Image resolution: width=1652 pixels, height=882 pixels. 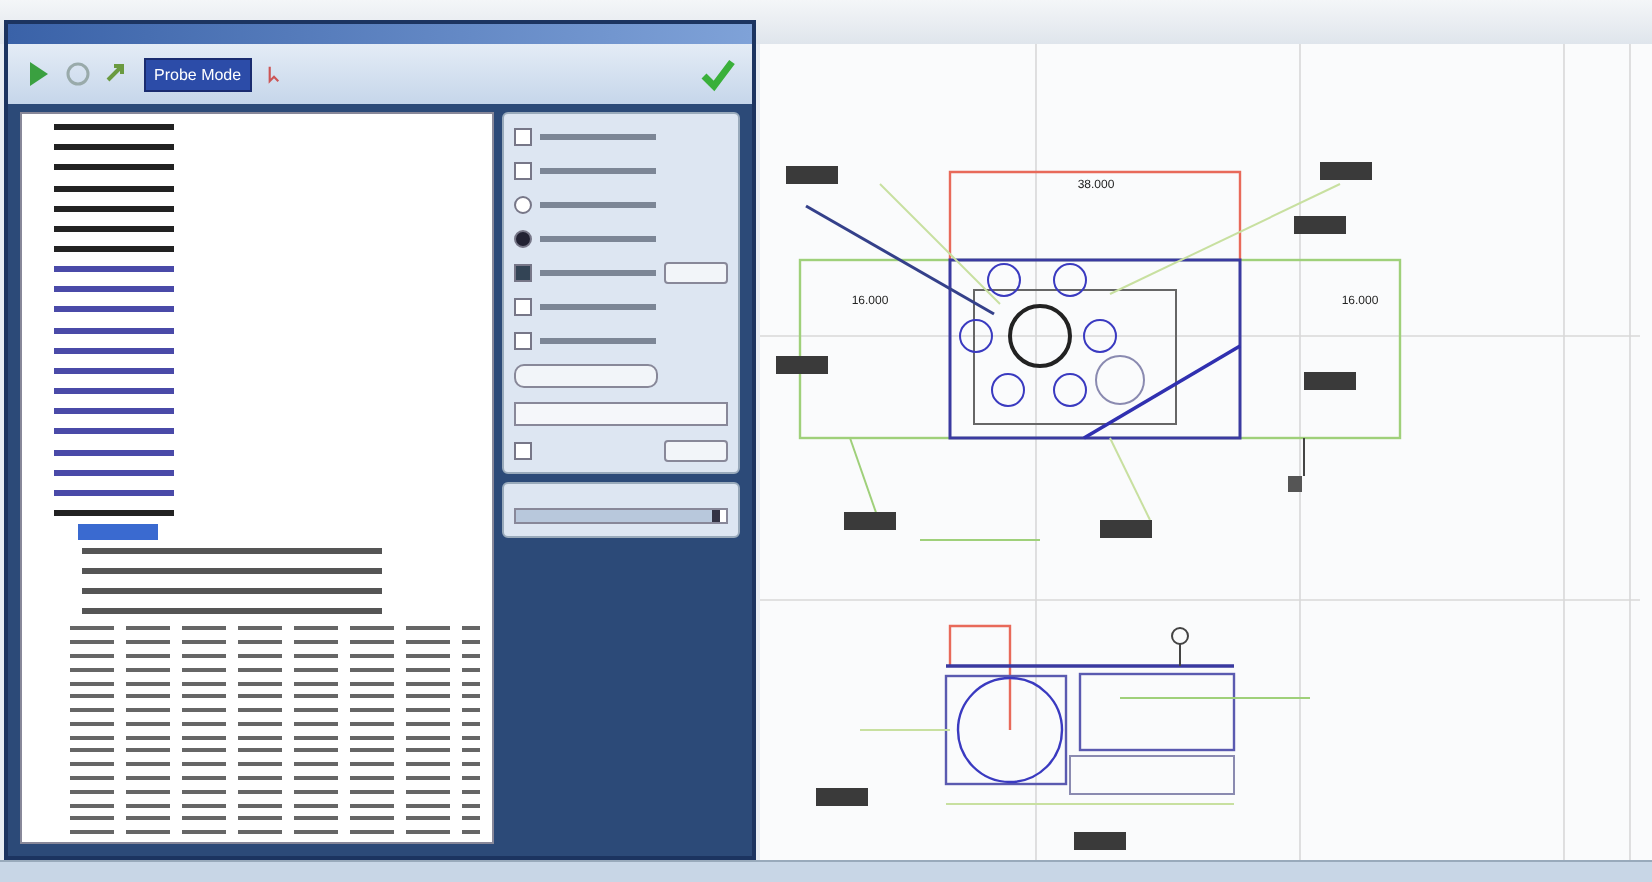 What do you see at coordinates (718, 74) in the screenshot?
I see `checkmark-icon` at bounding box center [718, 74].